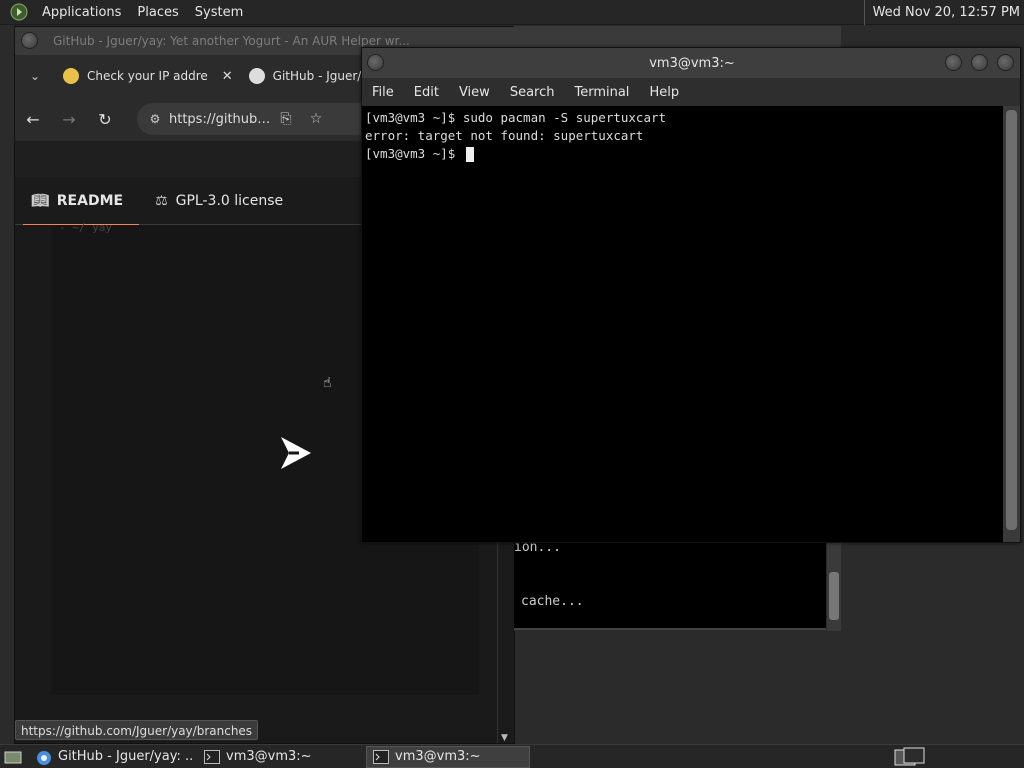 The width and height of the screenshot is (1024, 768). Describe the element at coordinates (504, 738) in the screenshot. I see `scroll-down-icon: ▼` at that location.